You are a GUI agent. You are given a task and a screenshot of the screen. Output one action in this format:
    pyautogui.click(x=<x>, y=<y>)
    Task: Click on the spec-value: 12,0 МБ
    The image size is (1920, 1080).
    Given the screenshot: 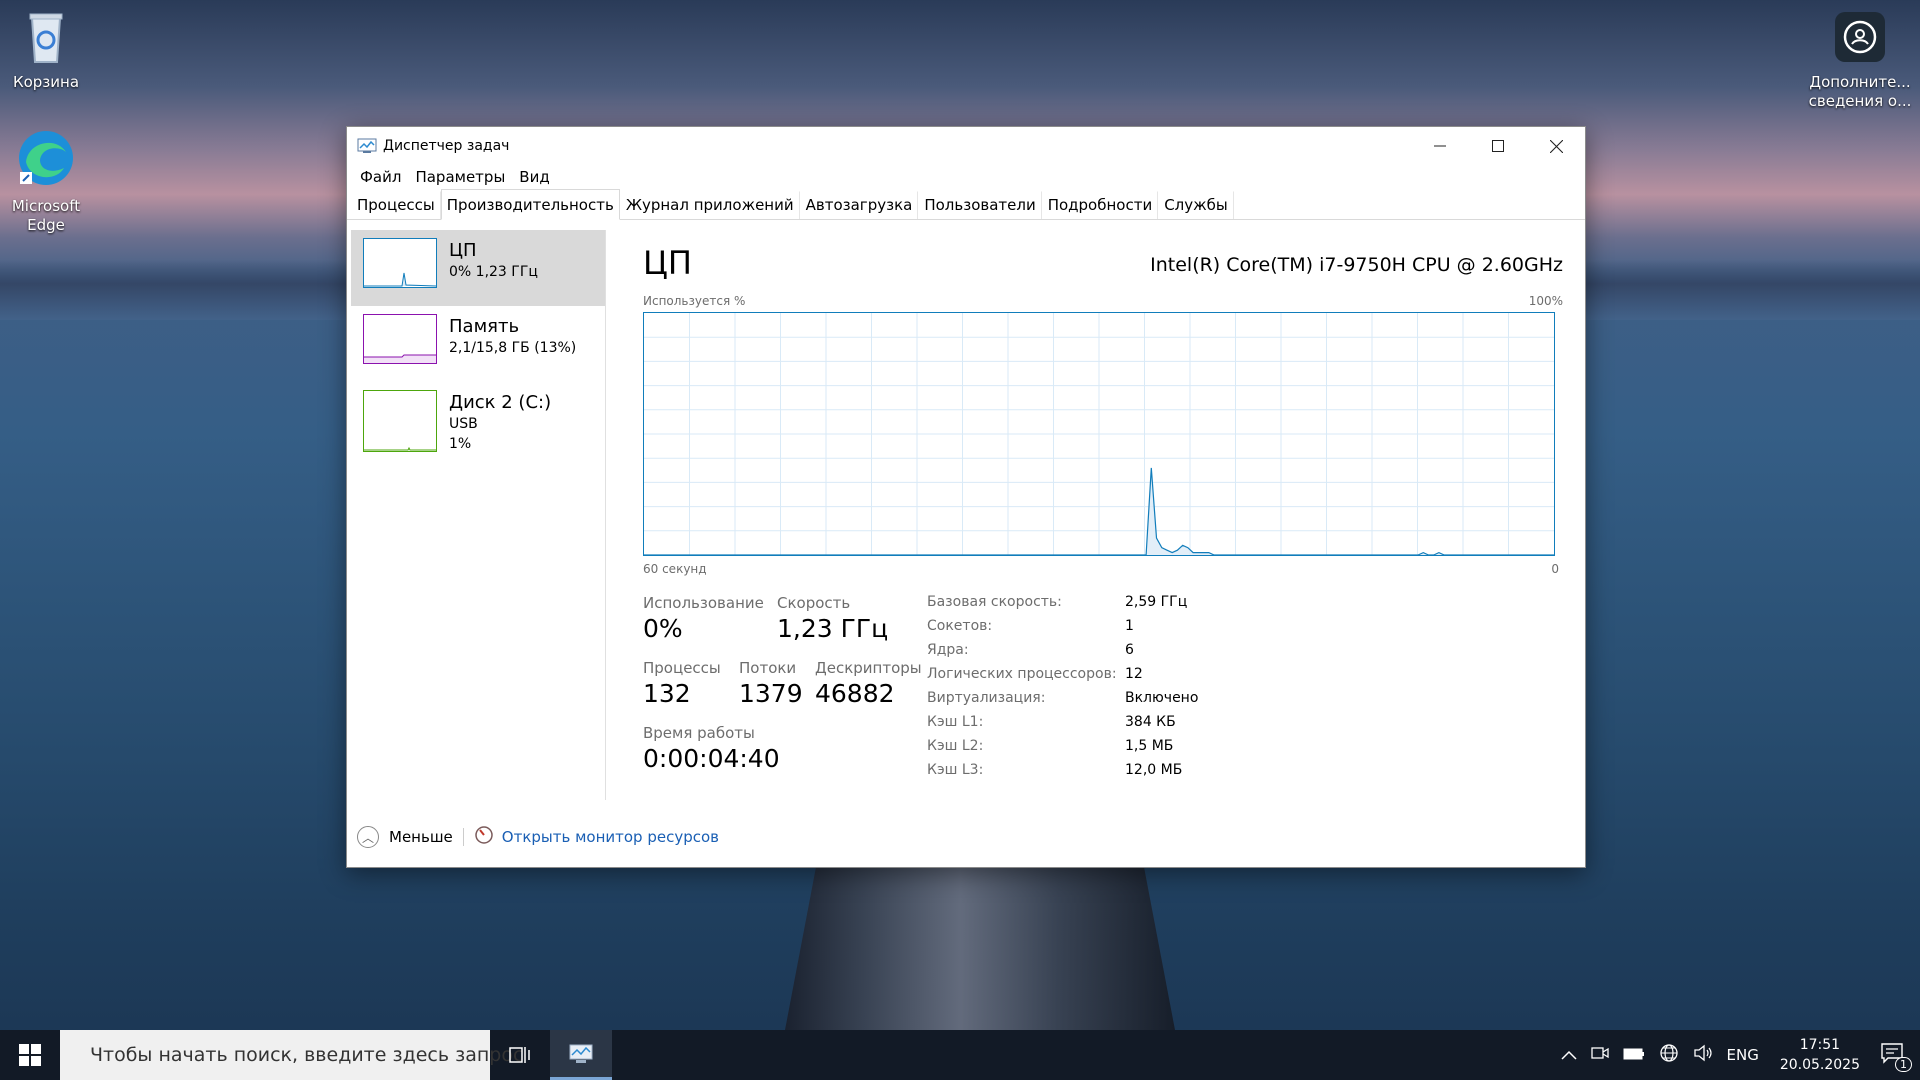 What is the action you would take?
    pyautogui.click(x=1154, y=770)
    